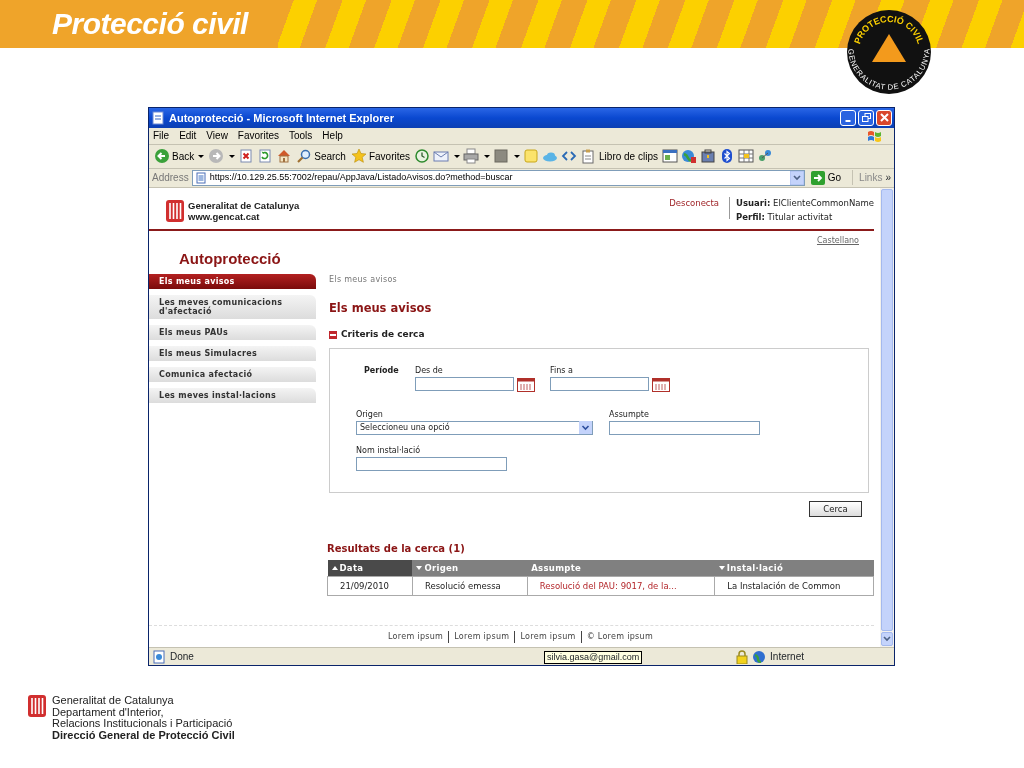 Image resolution: width=1024 pixels, height=768 pixels. I want to click on menu-item: Edit, so click(188, 136).